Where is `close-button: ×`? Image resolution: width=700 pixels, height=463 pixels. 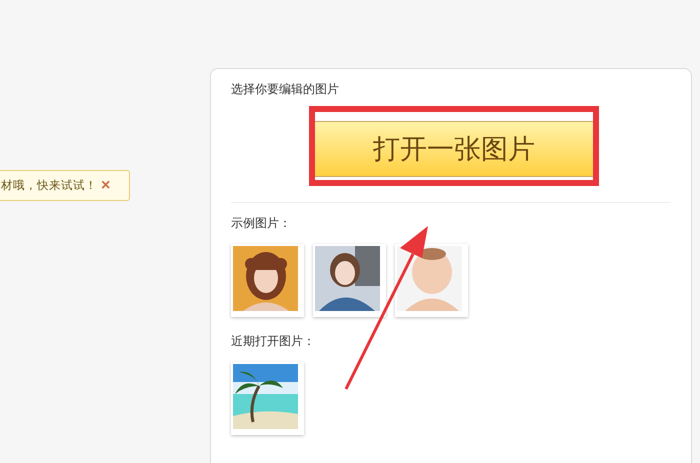
close-button: × is located at coordinates (105, 186).